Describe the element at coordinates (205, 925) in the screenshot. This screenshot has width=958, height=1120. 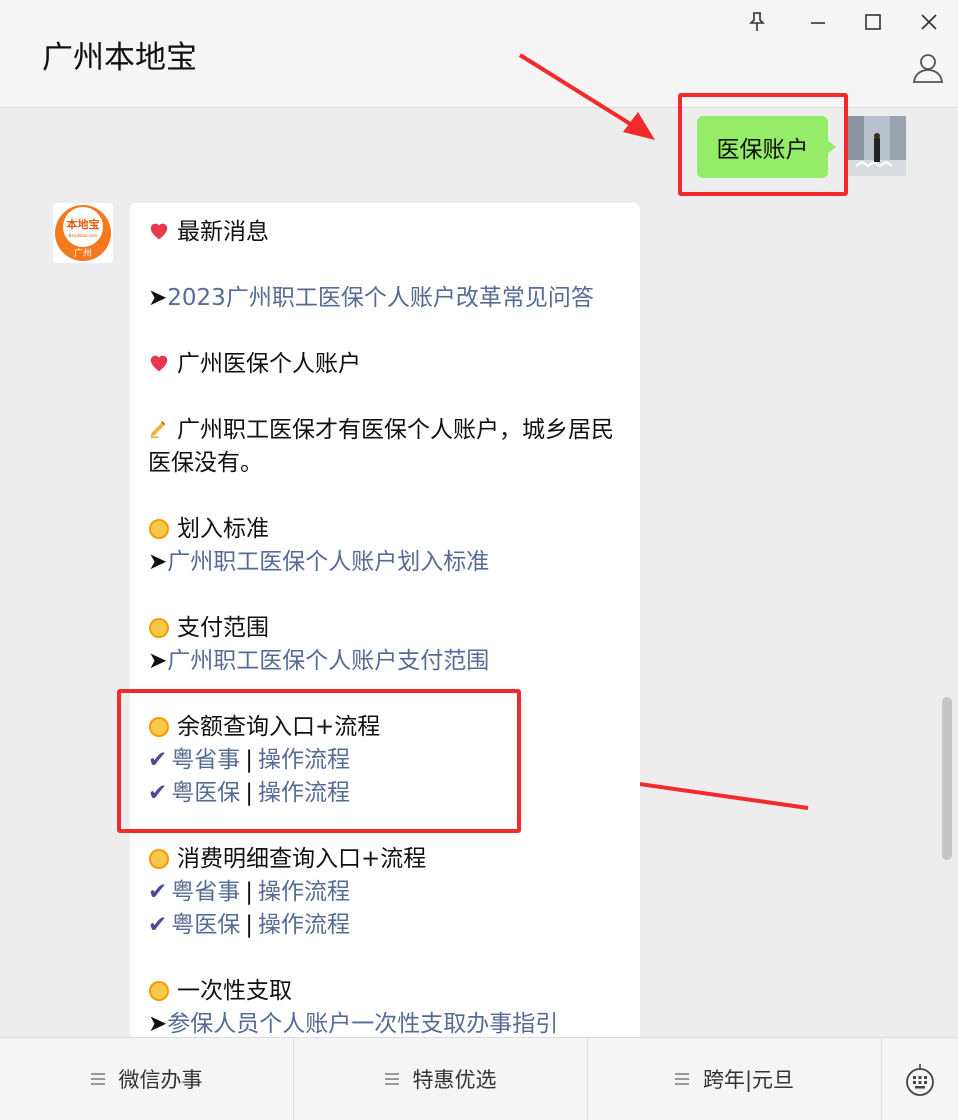
I see `detail-app2-link: 粤医保` at that location.